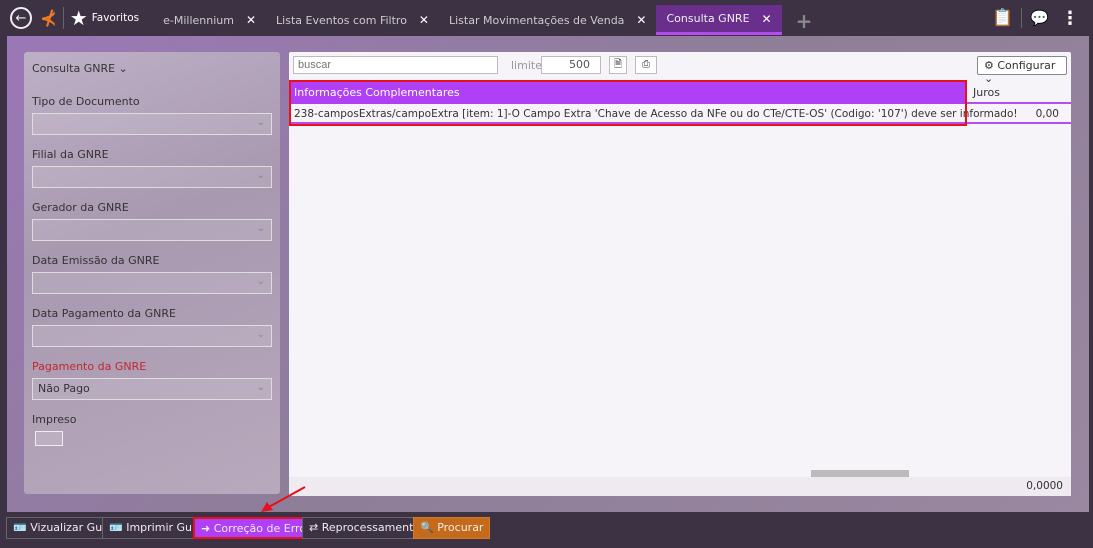 The width and height of the screenshot is (1093, 548). What do you see at coordinates (1039, 18) in the screenshot?
I see `chat-icon: 💬` at bounding box center [1039, 18].